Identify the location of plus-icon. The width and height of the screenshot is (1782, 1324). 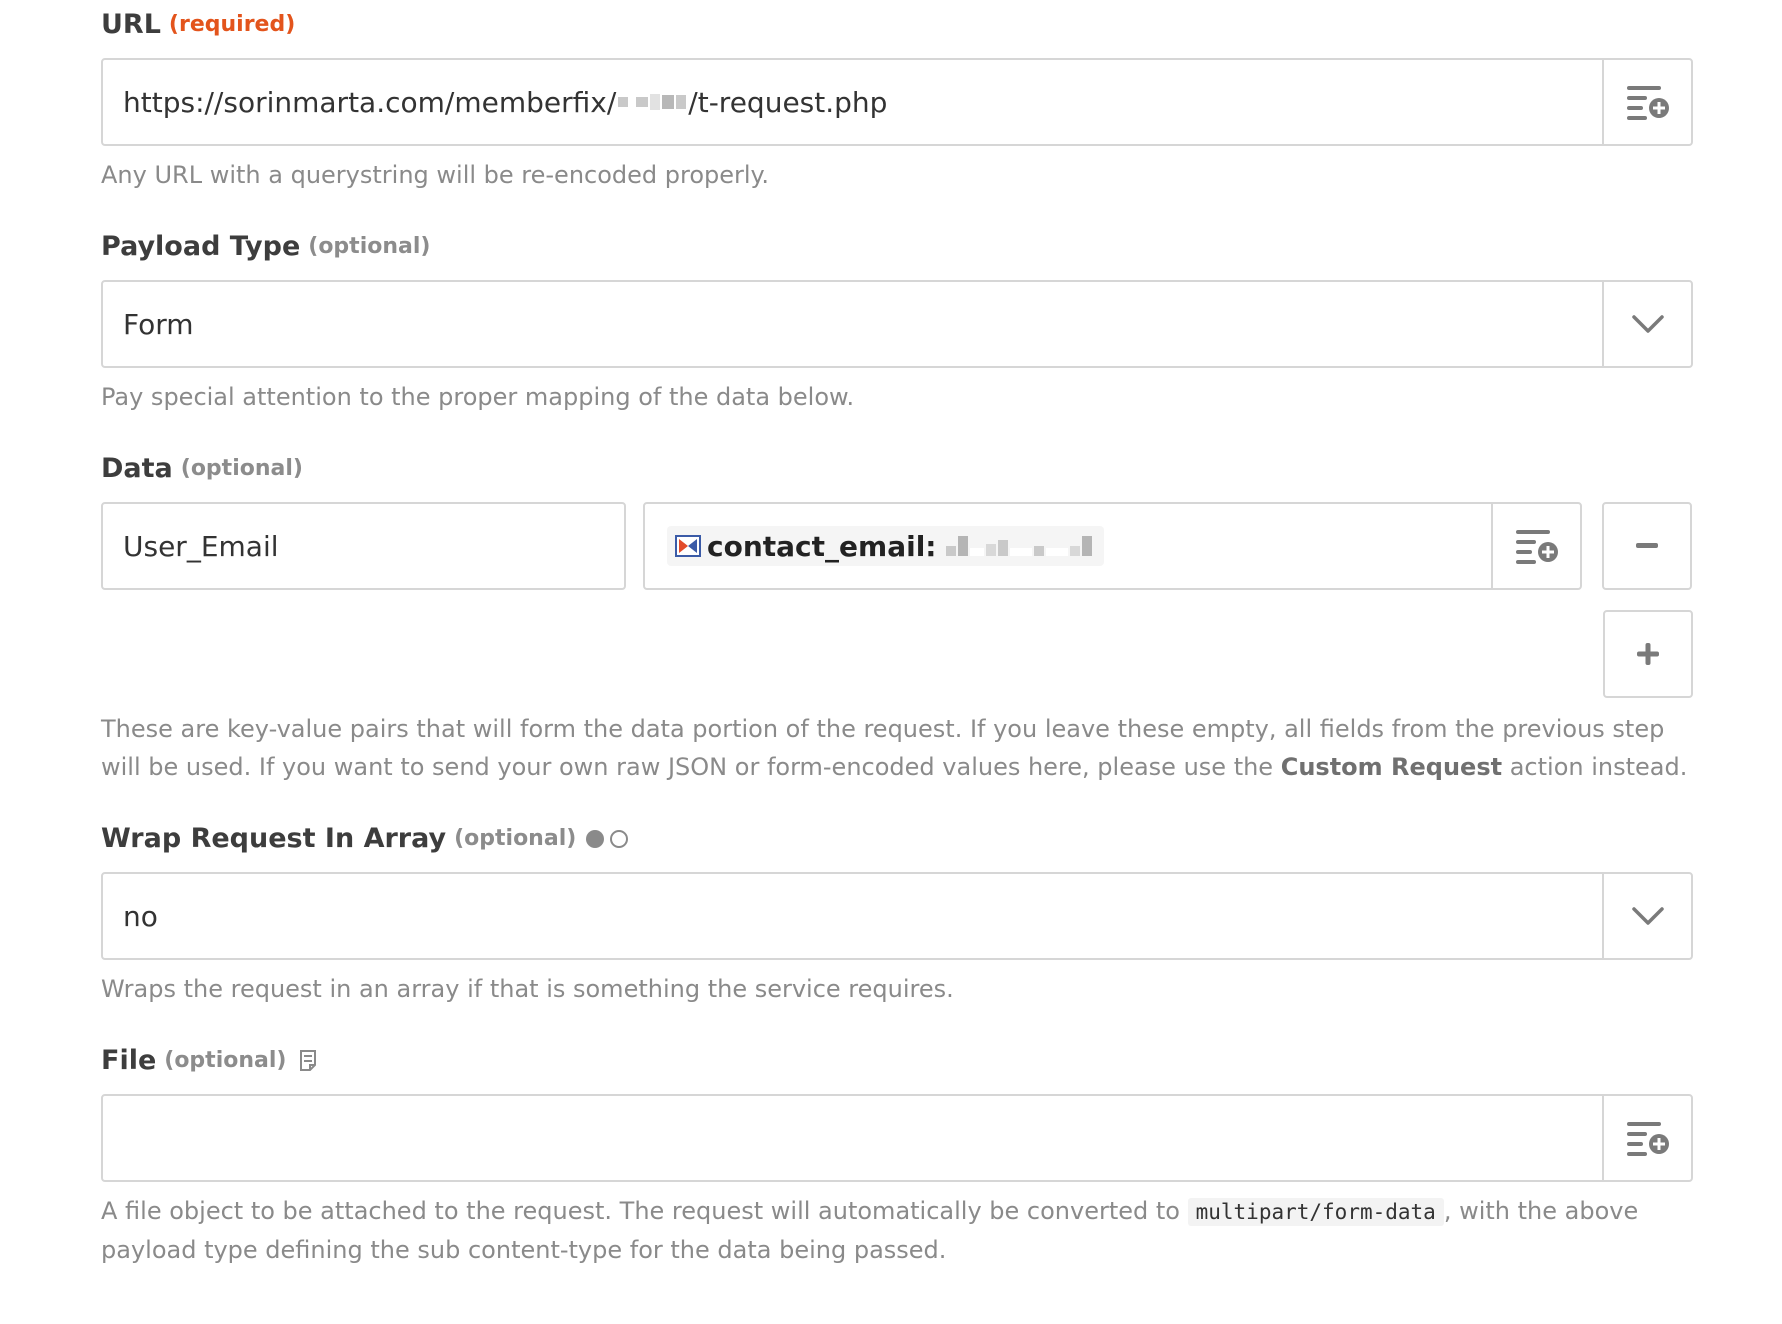
(1648, 654).